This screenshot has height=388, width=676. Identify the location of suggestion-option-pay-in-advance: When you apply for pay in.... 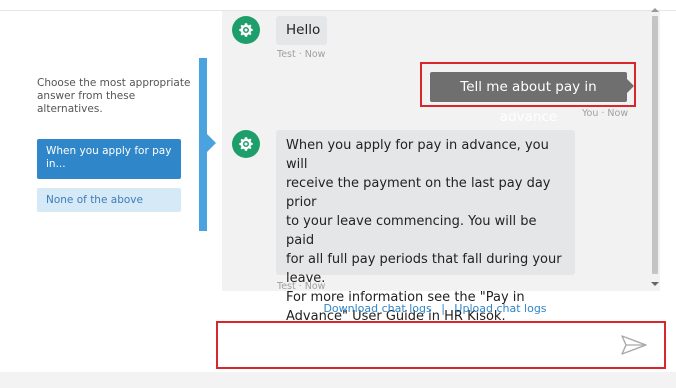
(109, 159).